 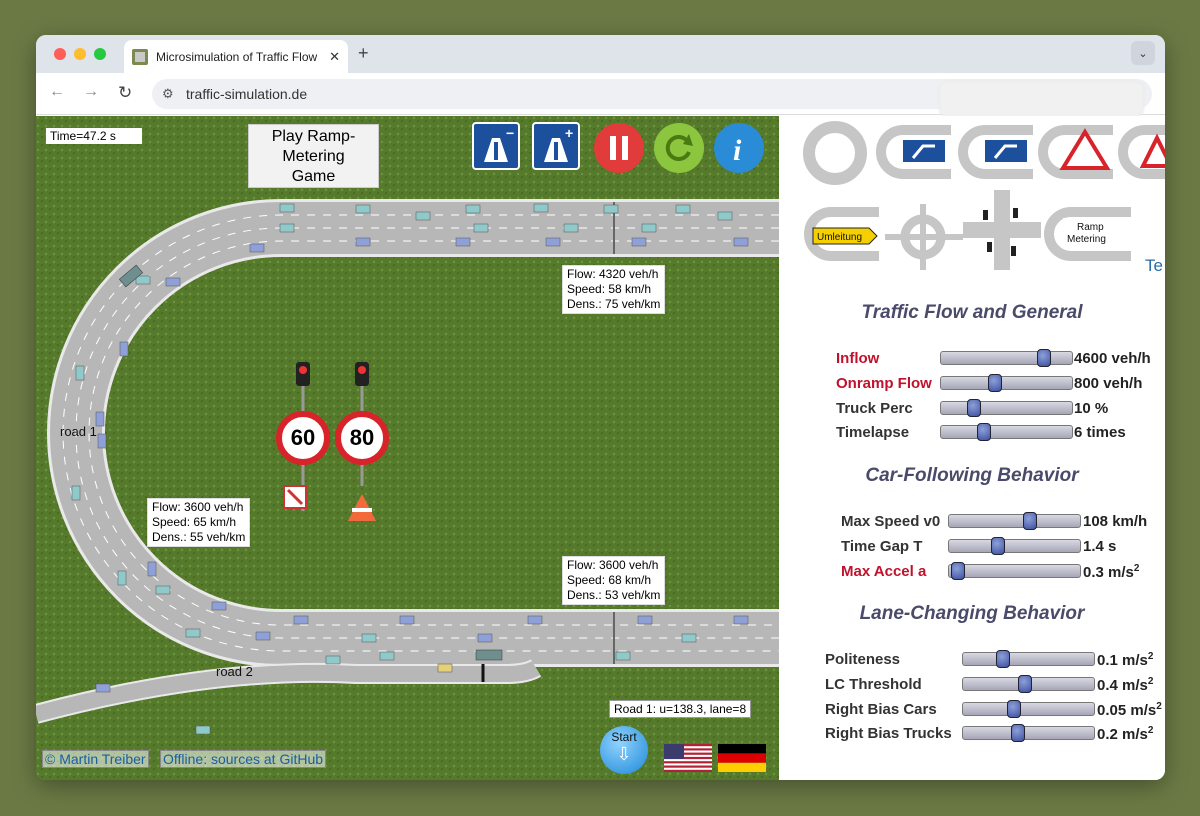 What do you see at coordinates (194, 522) in the screenshot?
I see `speed-text: Speed: 65 km/h` at bounding box center [194, 522].